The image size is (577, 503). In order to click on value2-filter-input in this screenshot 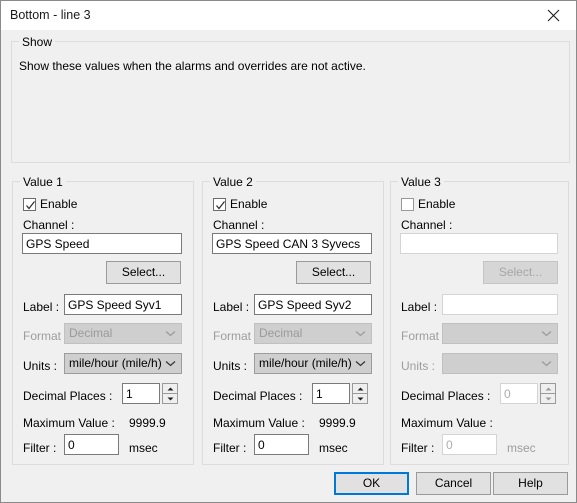, I will do `click(281, 444)`.